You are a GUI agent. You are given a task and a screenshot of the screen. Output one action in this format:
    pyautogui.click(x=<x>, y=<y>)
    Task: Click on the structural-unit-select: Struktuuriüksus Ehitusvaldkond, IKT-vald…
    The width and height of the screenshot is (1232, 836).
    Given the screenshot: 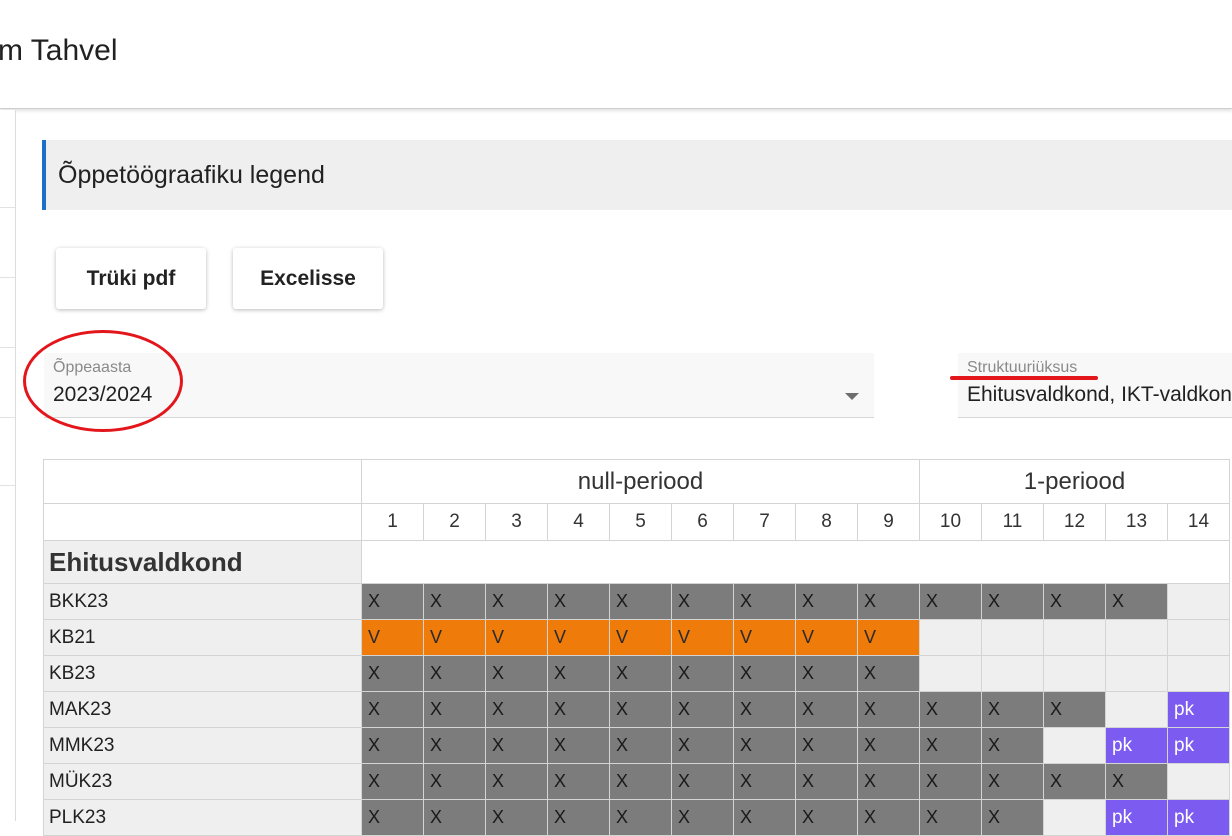 What is the action you would take?
    pyautogui.click(x=1095, y=385)
    